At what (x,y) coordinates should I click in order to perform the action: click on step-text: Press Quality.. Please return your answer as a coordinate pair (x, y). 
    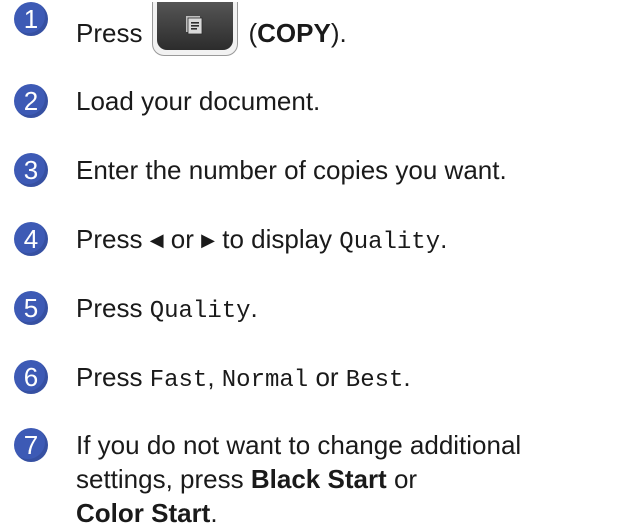
    Looking at the image, I should click on (167, 310).